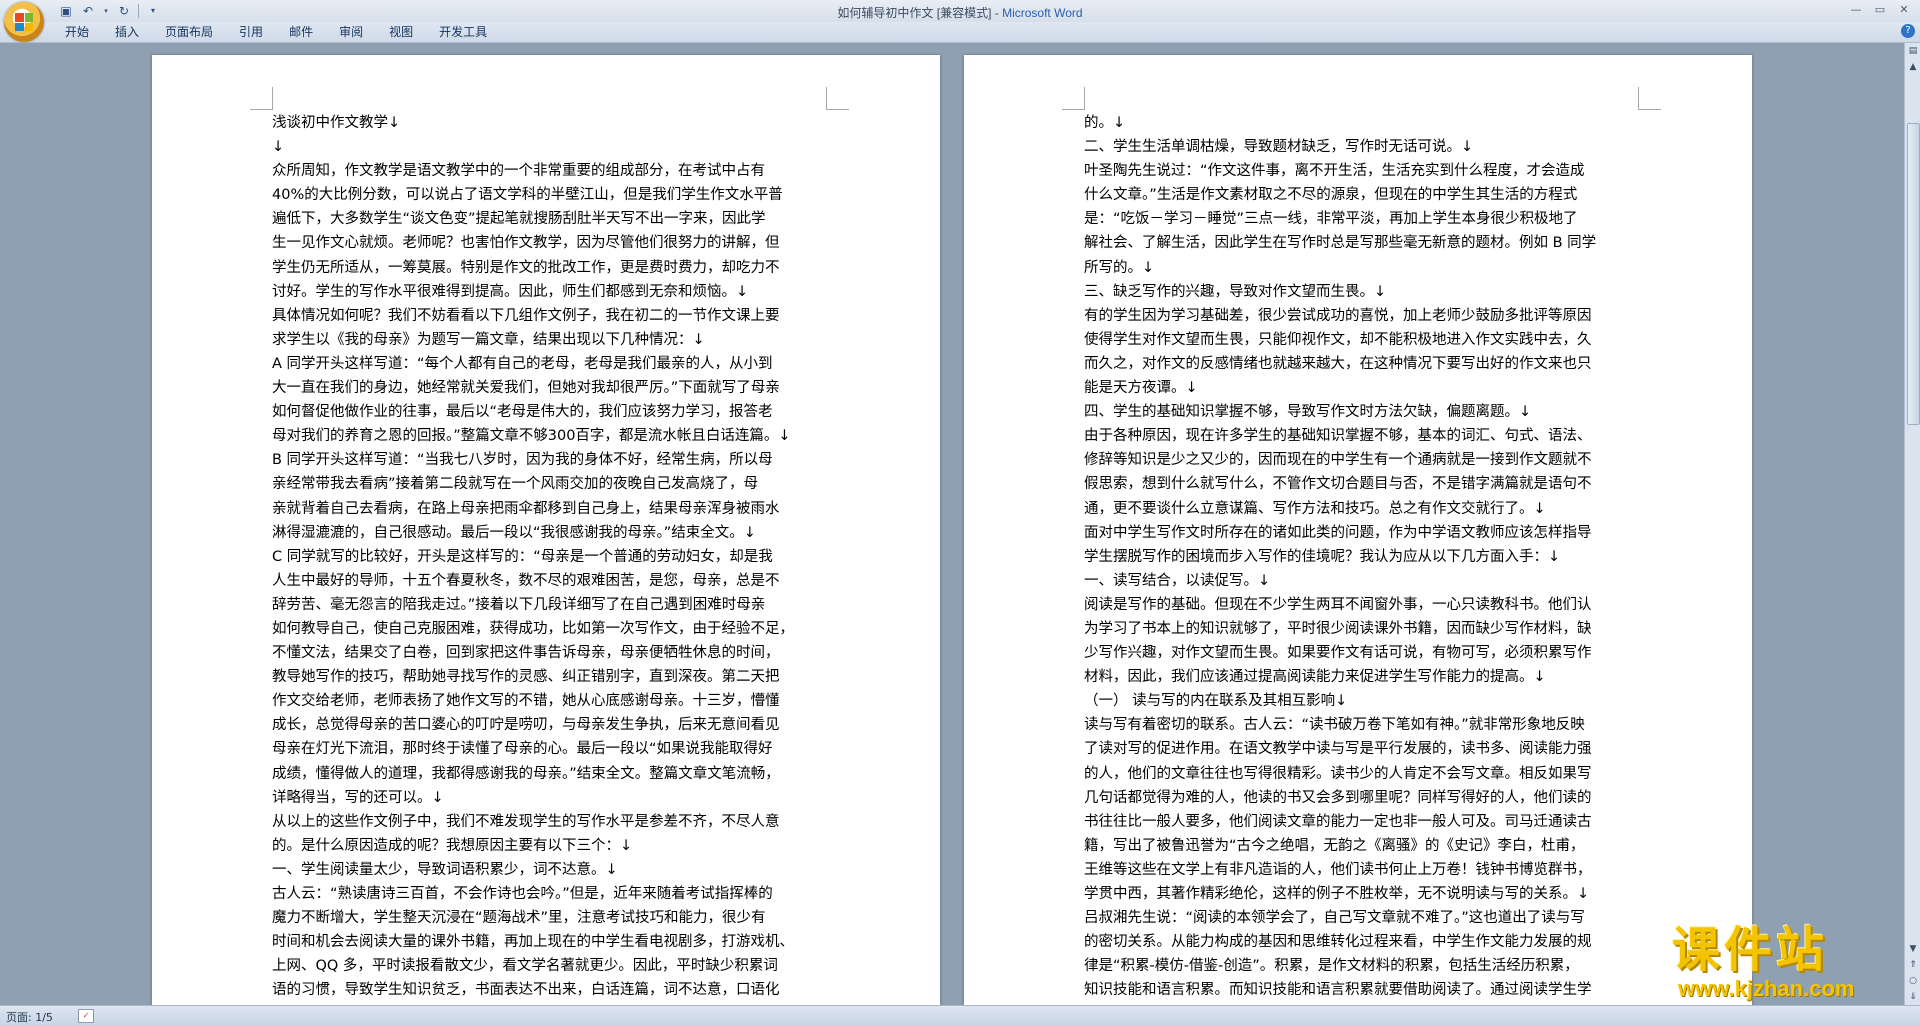 This screenshot has width=1920, height=1026. I want to click on text-line: 从以上的这些作文例子中，我们不难发现学生的写作水平是参差不齐，不尽人意, so click(526, 821).